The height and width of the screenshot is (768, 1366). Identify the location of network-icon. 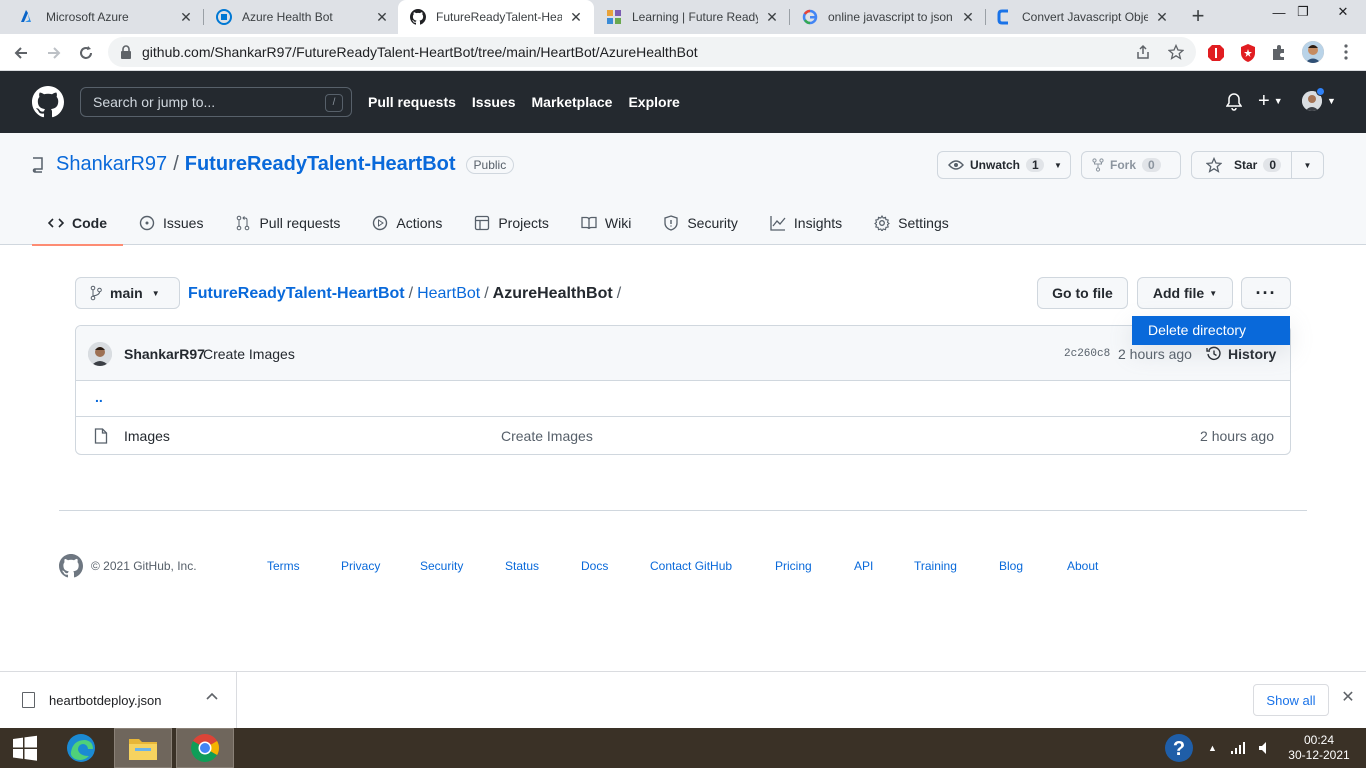
(1238, 748).